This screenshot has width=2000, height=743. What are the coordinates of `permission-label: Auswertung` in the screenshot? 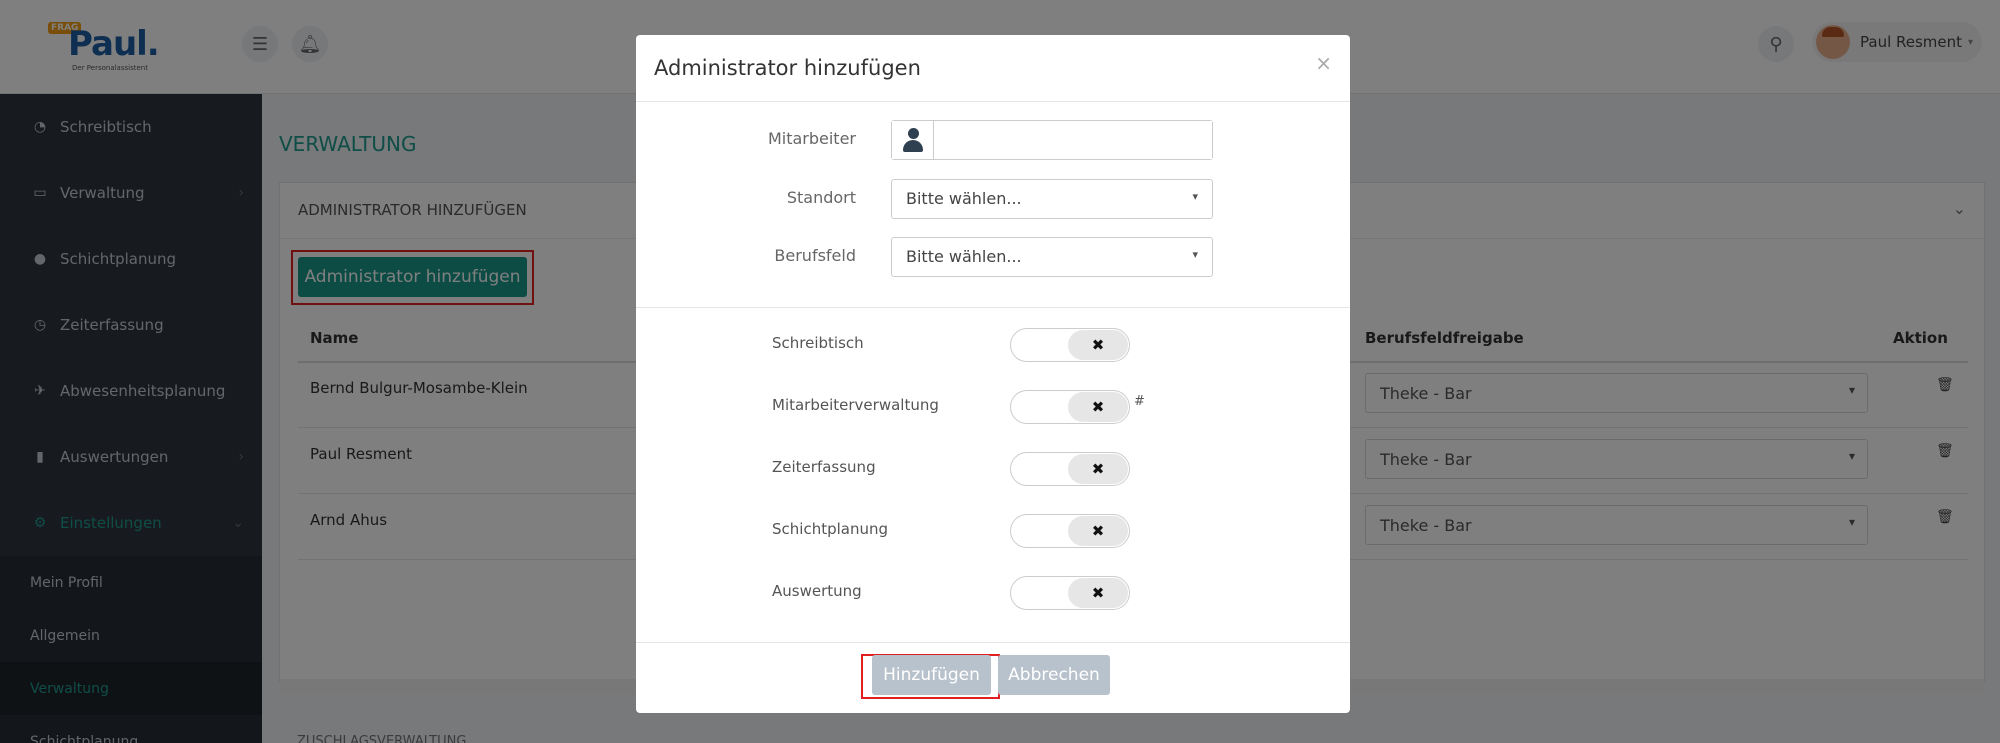 It's located at (817, 591).